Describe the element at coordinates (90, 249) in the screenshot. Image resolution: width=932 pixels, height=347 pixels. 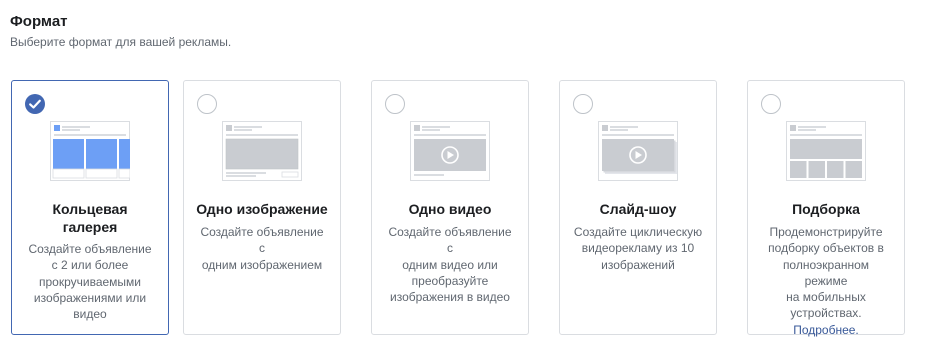
I see `desc-line: Создайте объявление` at that location.